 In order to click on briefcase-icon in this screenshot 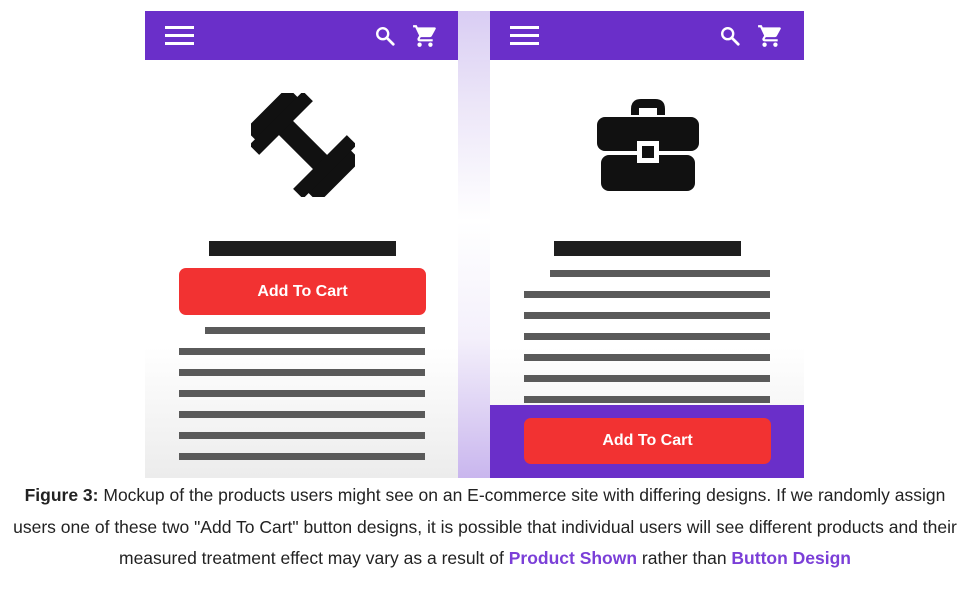, I will do `click(648, 145)`.